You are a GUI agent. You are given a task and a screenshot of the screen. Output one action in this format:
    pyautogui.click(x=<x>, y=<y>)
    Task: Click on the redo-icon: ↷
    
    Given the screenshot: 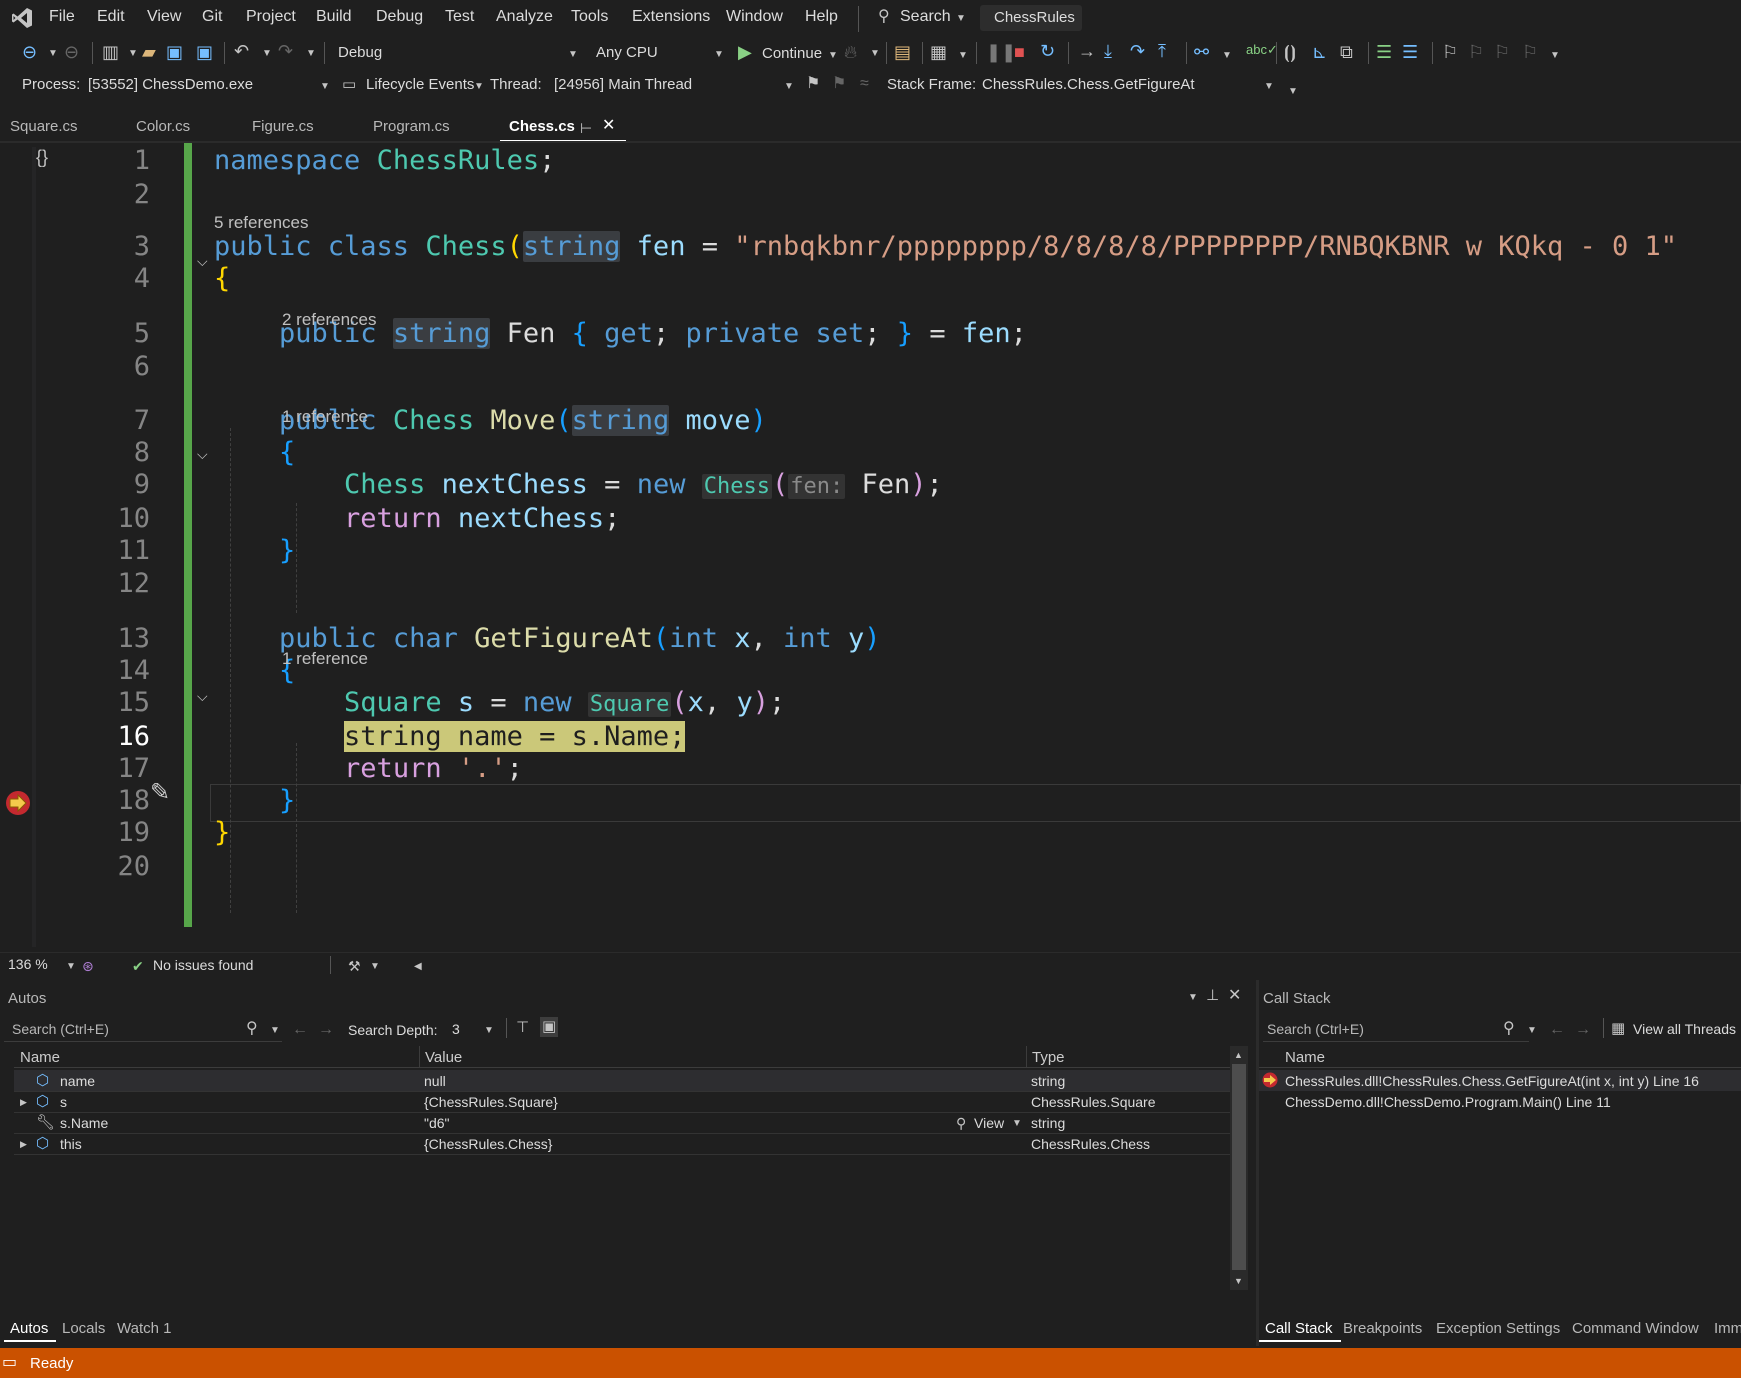 What is the action you would take?
    pyautogui.click(x=285, y=51)
    